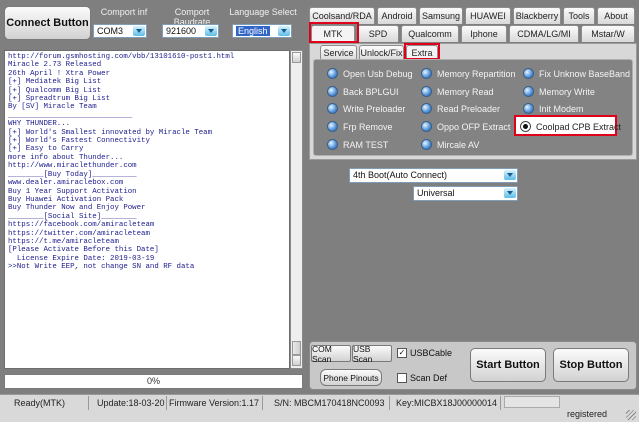  Describe the element at coordinates (72, 191) in the screenshot. I see `log-line: Buy 1 Year Support Activation` at that location.